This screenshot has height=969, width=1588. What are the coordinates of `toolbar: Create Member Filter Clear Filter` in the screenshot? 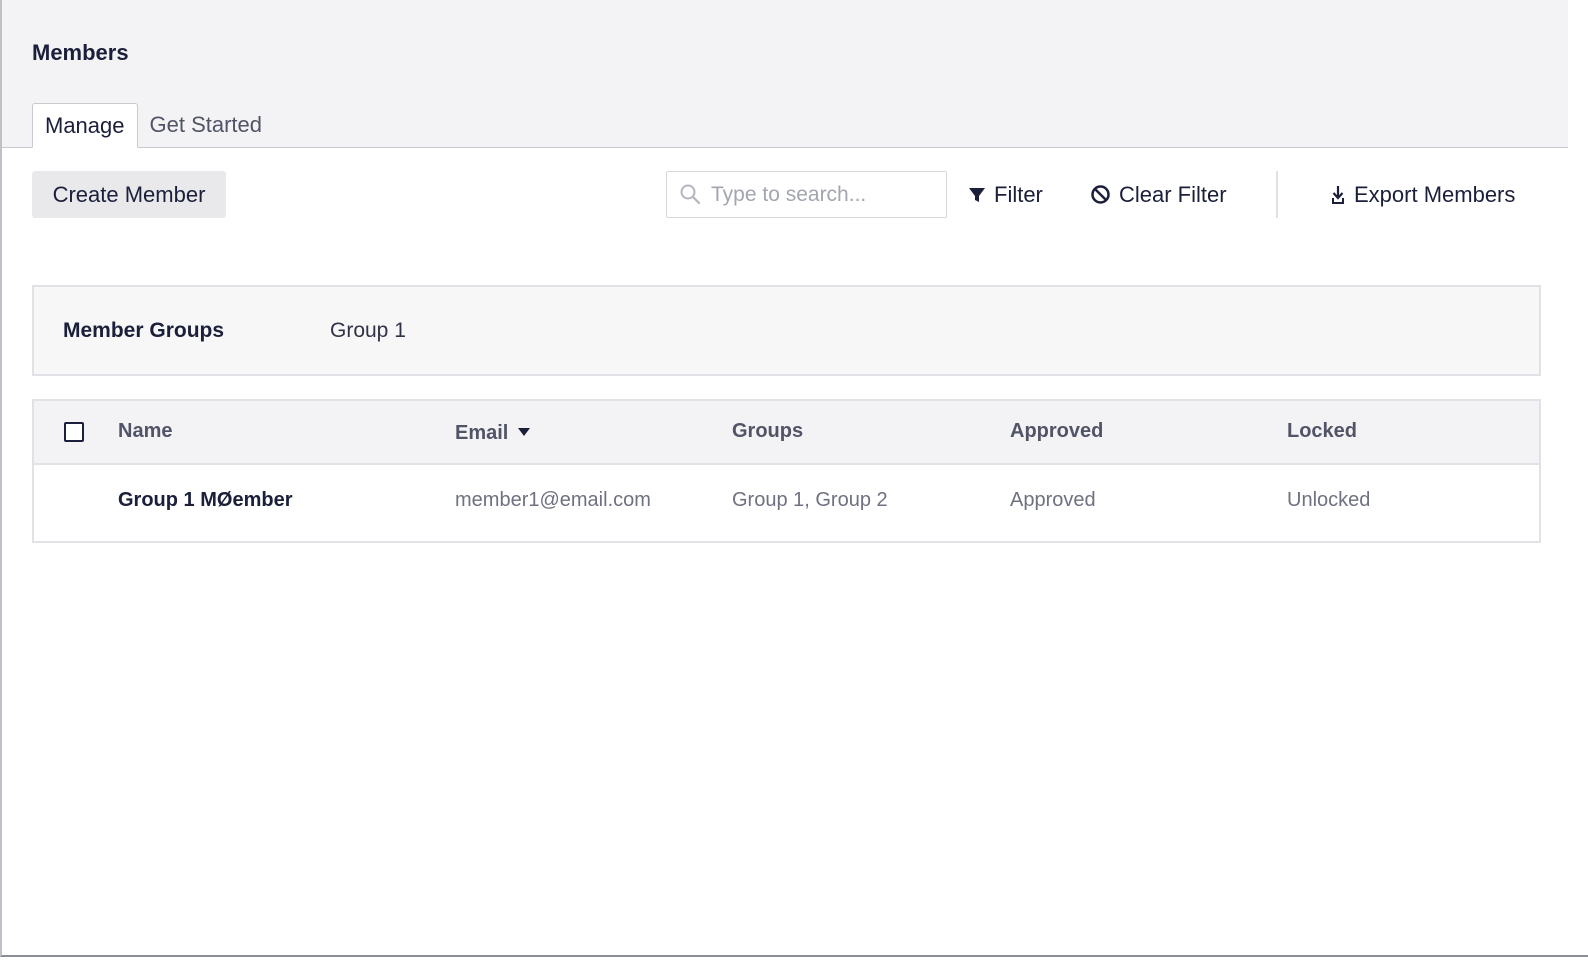 It's located at (785, 195).